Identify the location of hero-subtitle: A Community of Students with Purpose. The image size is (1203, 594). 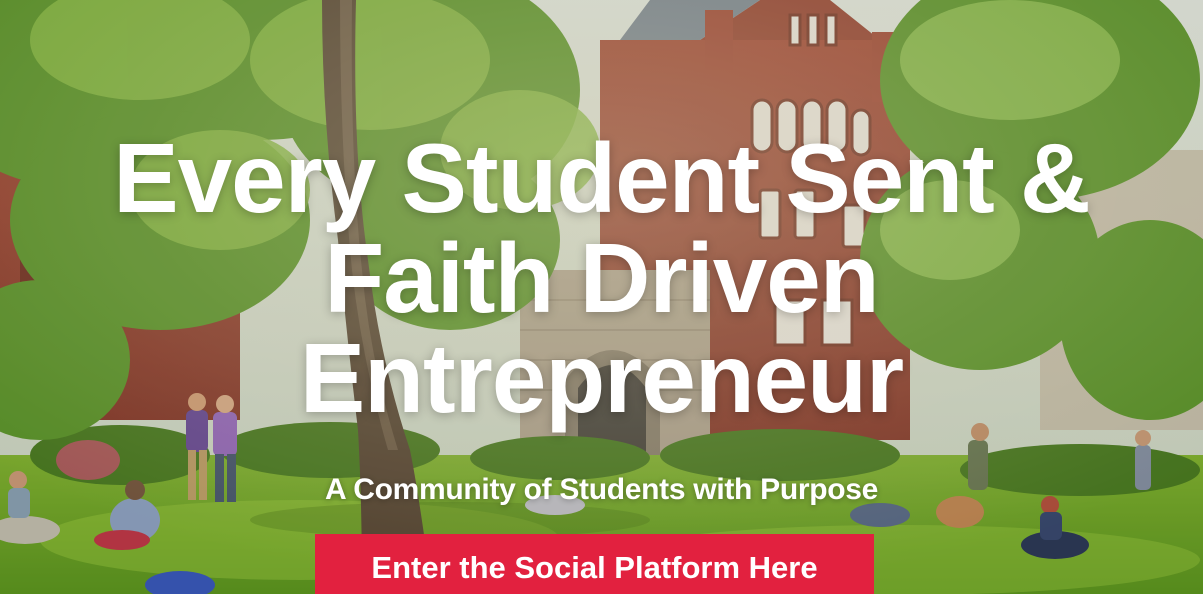
(601, 489).